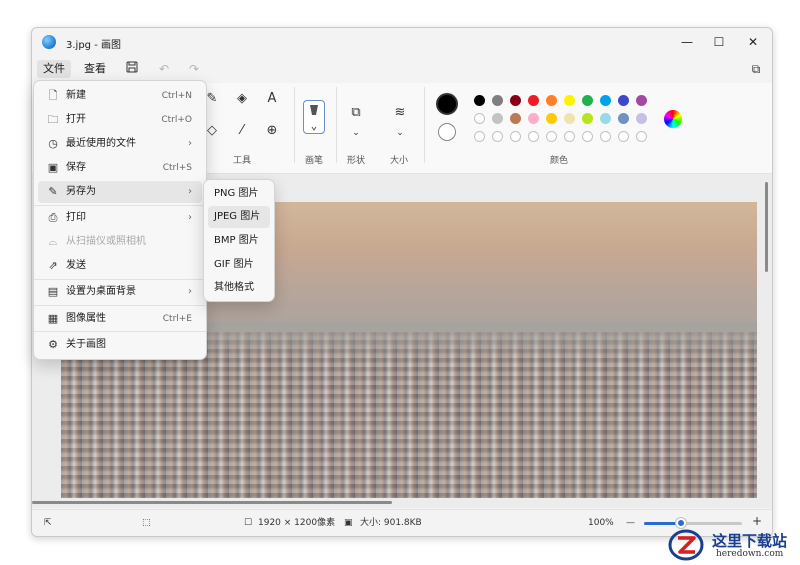 The image size is (800, 565). I want to click on edit-colors-icon, so click(673, 119).